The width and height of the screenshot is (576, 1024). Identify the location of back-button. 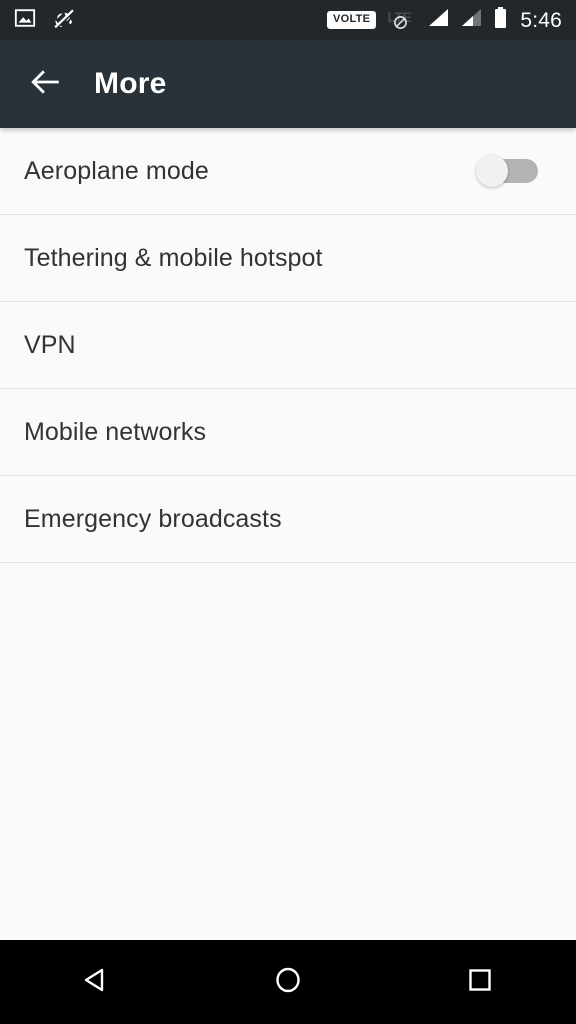
(46, 84).